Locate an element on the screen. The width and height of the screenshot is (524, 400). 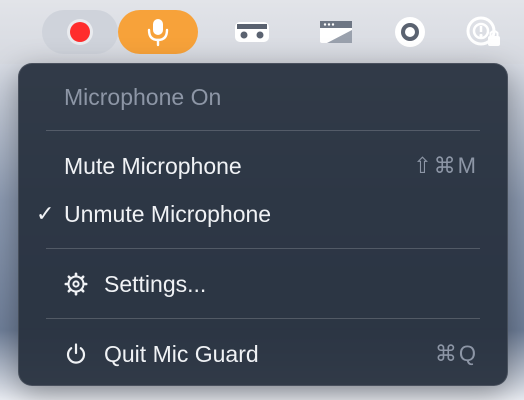
checkmark-icon: ✓ is located at coordinates (45, 213).